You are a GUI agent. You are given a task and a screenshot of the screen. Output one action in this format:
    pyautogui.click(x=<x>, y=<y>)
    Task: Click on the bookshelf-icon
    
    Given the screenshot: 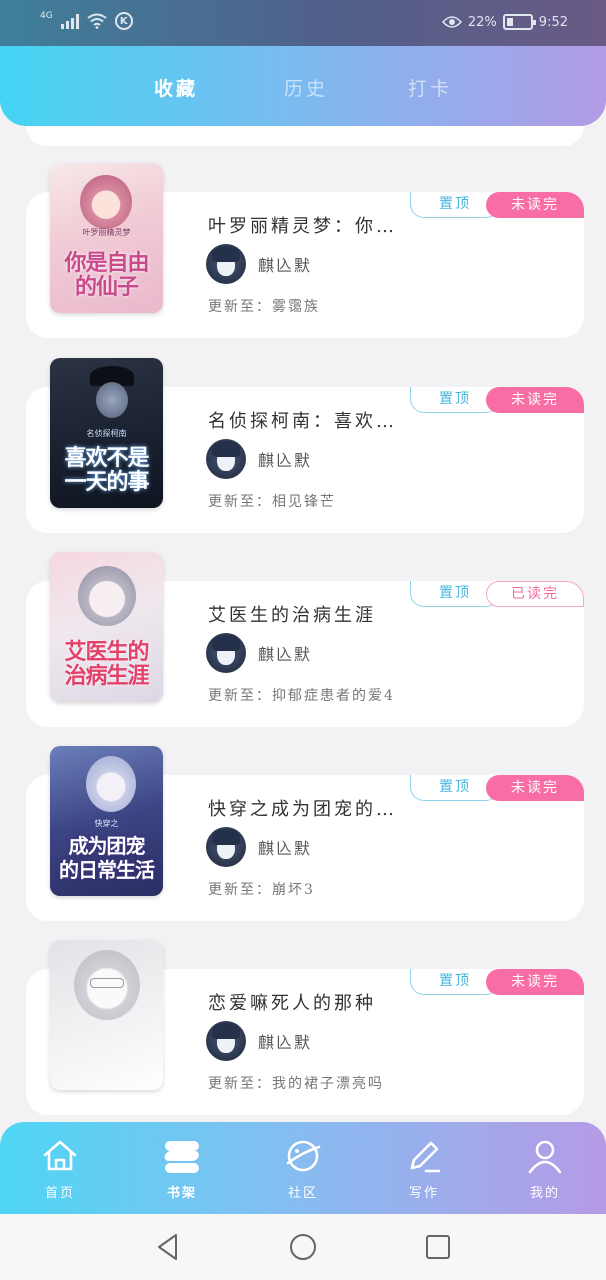 What is the action you would take?
    pyautogui.click(x=181, y=1157)
    